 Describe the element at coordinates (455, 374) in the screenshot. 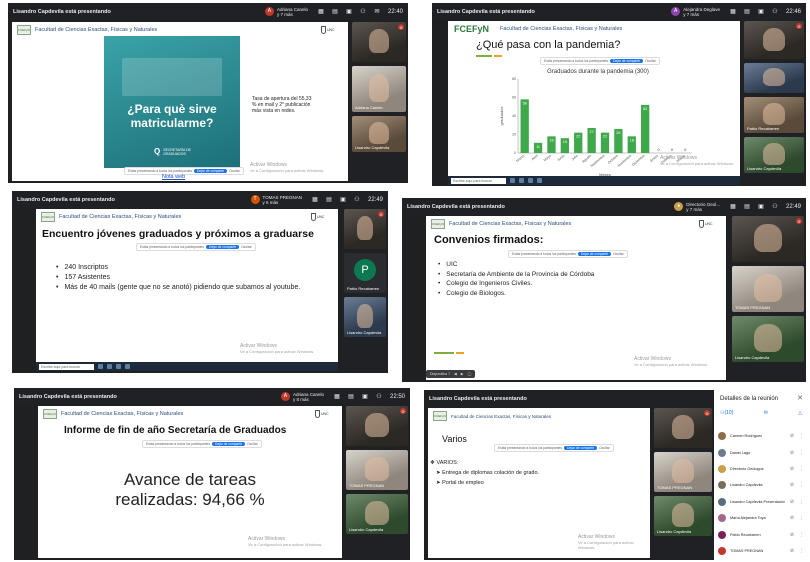

I see `prev-slide-icon: ◀` at that location.